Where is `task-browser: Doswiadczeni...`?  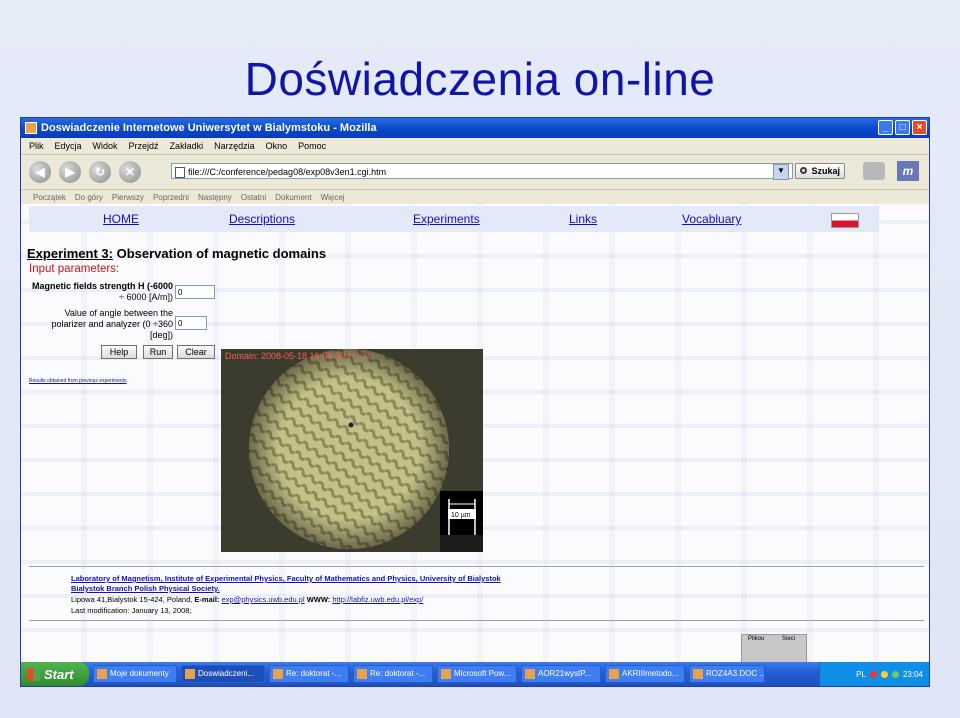
task-browser: Doswiadczeni... is located at coordinates (223, 674).